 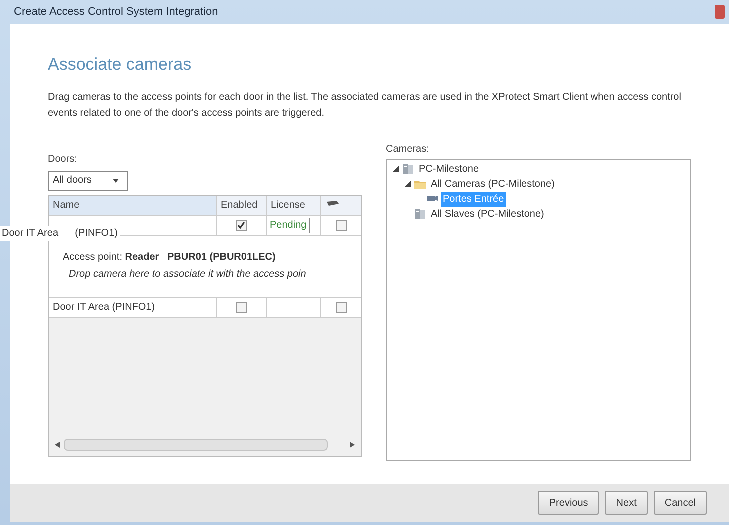 What do you see at coordinates (116, 180) in the screenshot?
I see `caret-icon` at bounding box center [116, 180].